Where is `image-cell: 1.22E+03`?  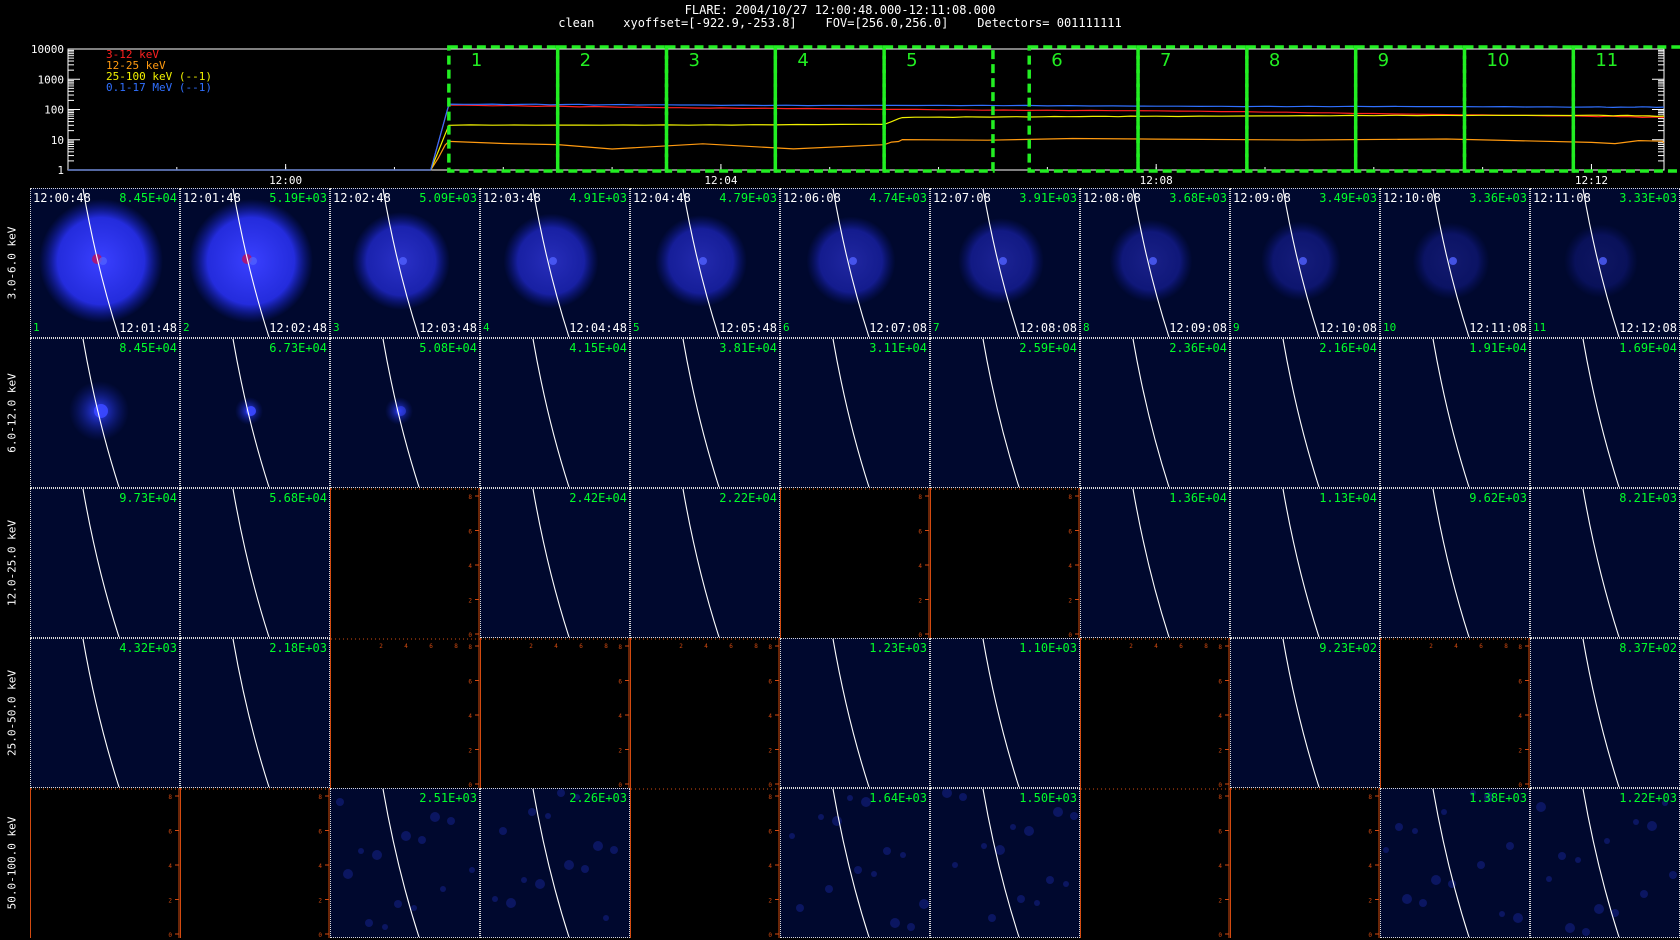 image-cell: 1.22E+03 is located at coordinates (1605, 863).